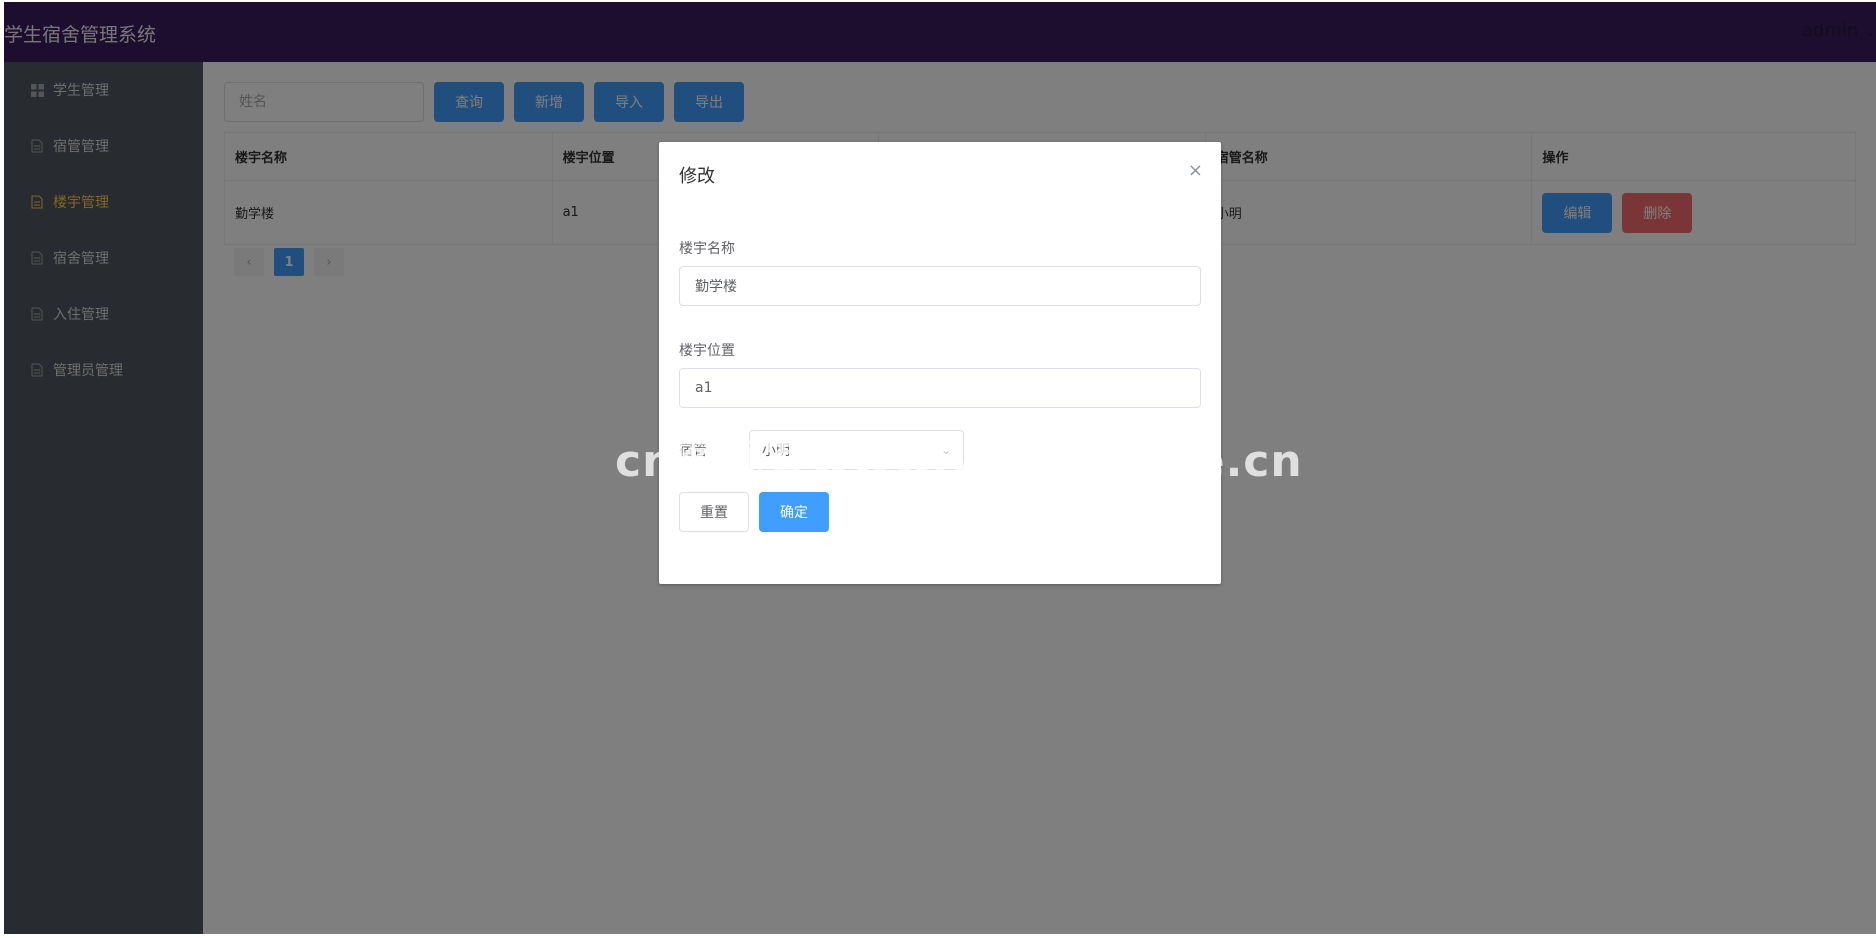  Describe the element at coordinates (959, 461) in the screenshot. I see `watermark-text: cn图观客www.weiguanke.cn` at that location.